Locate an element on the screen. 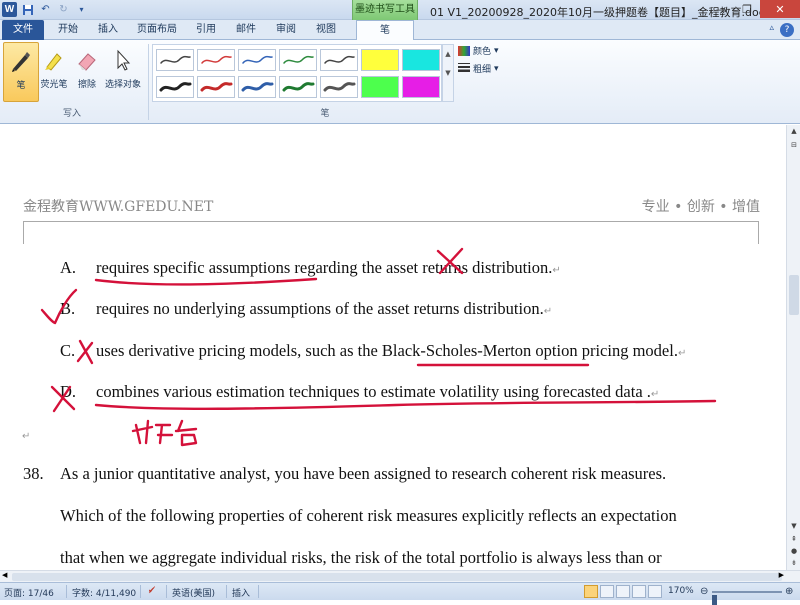 Image resolution: width=800 pixels, height=605 pixels. full-screen-reading-button is located at coordinates (607, 591).